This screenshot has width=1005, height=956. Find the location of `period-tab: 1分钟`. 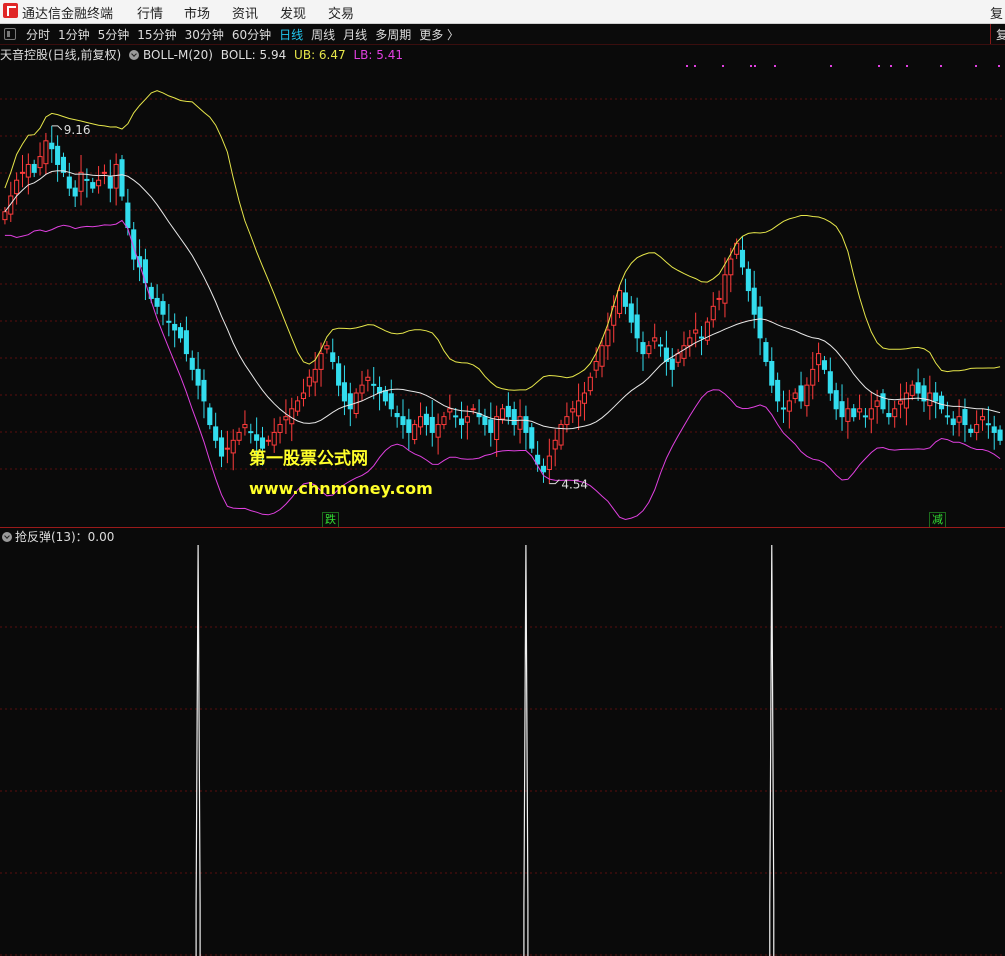

period-tab: 1分钟 is located at coordinates (74, 34).